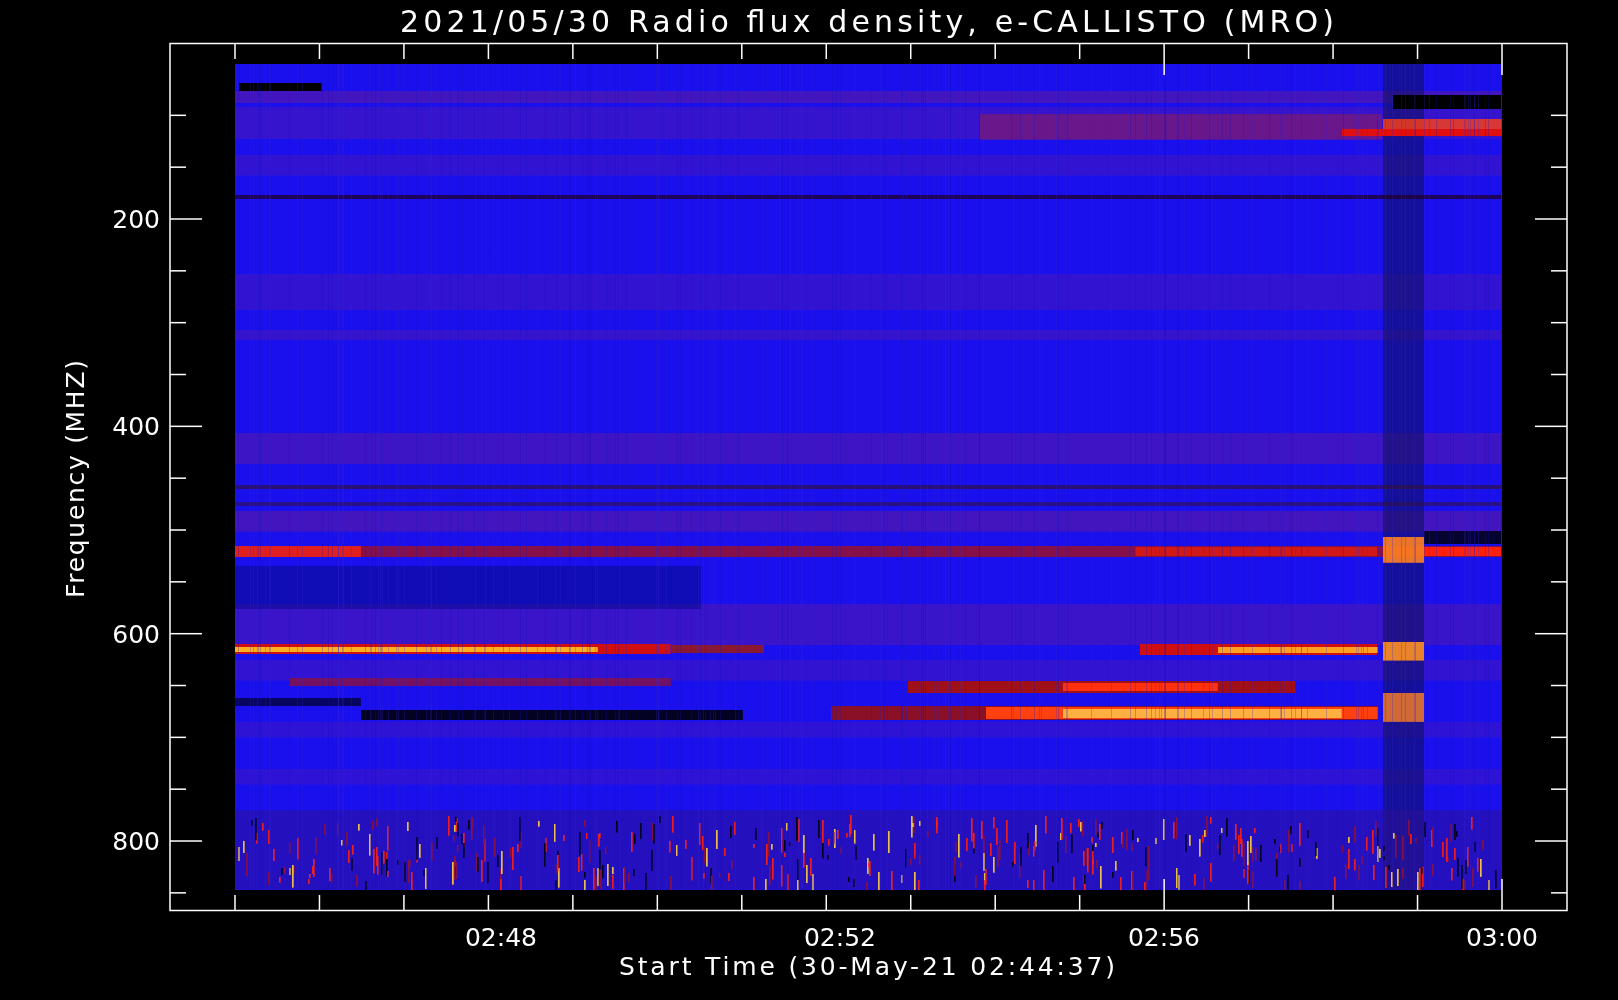 The image size is (1618, 1000). What do you see at coordinates (840, 937) in the screenshot?
I see `x-tick-label: 02:52` at bounding box center [840, 937].